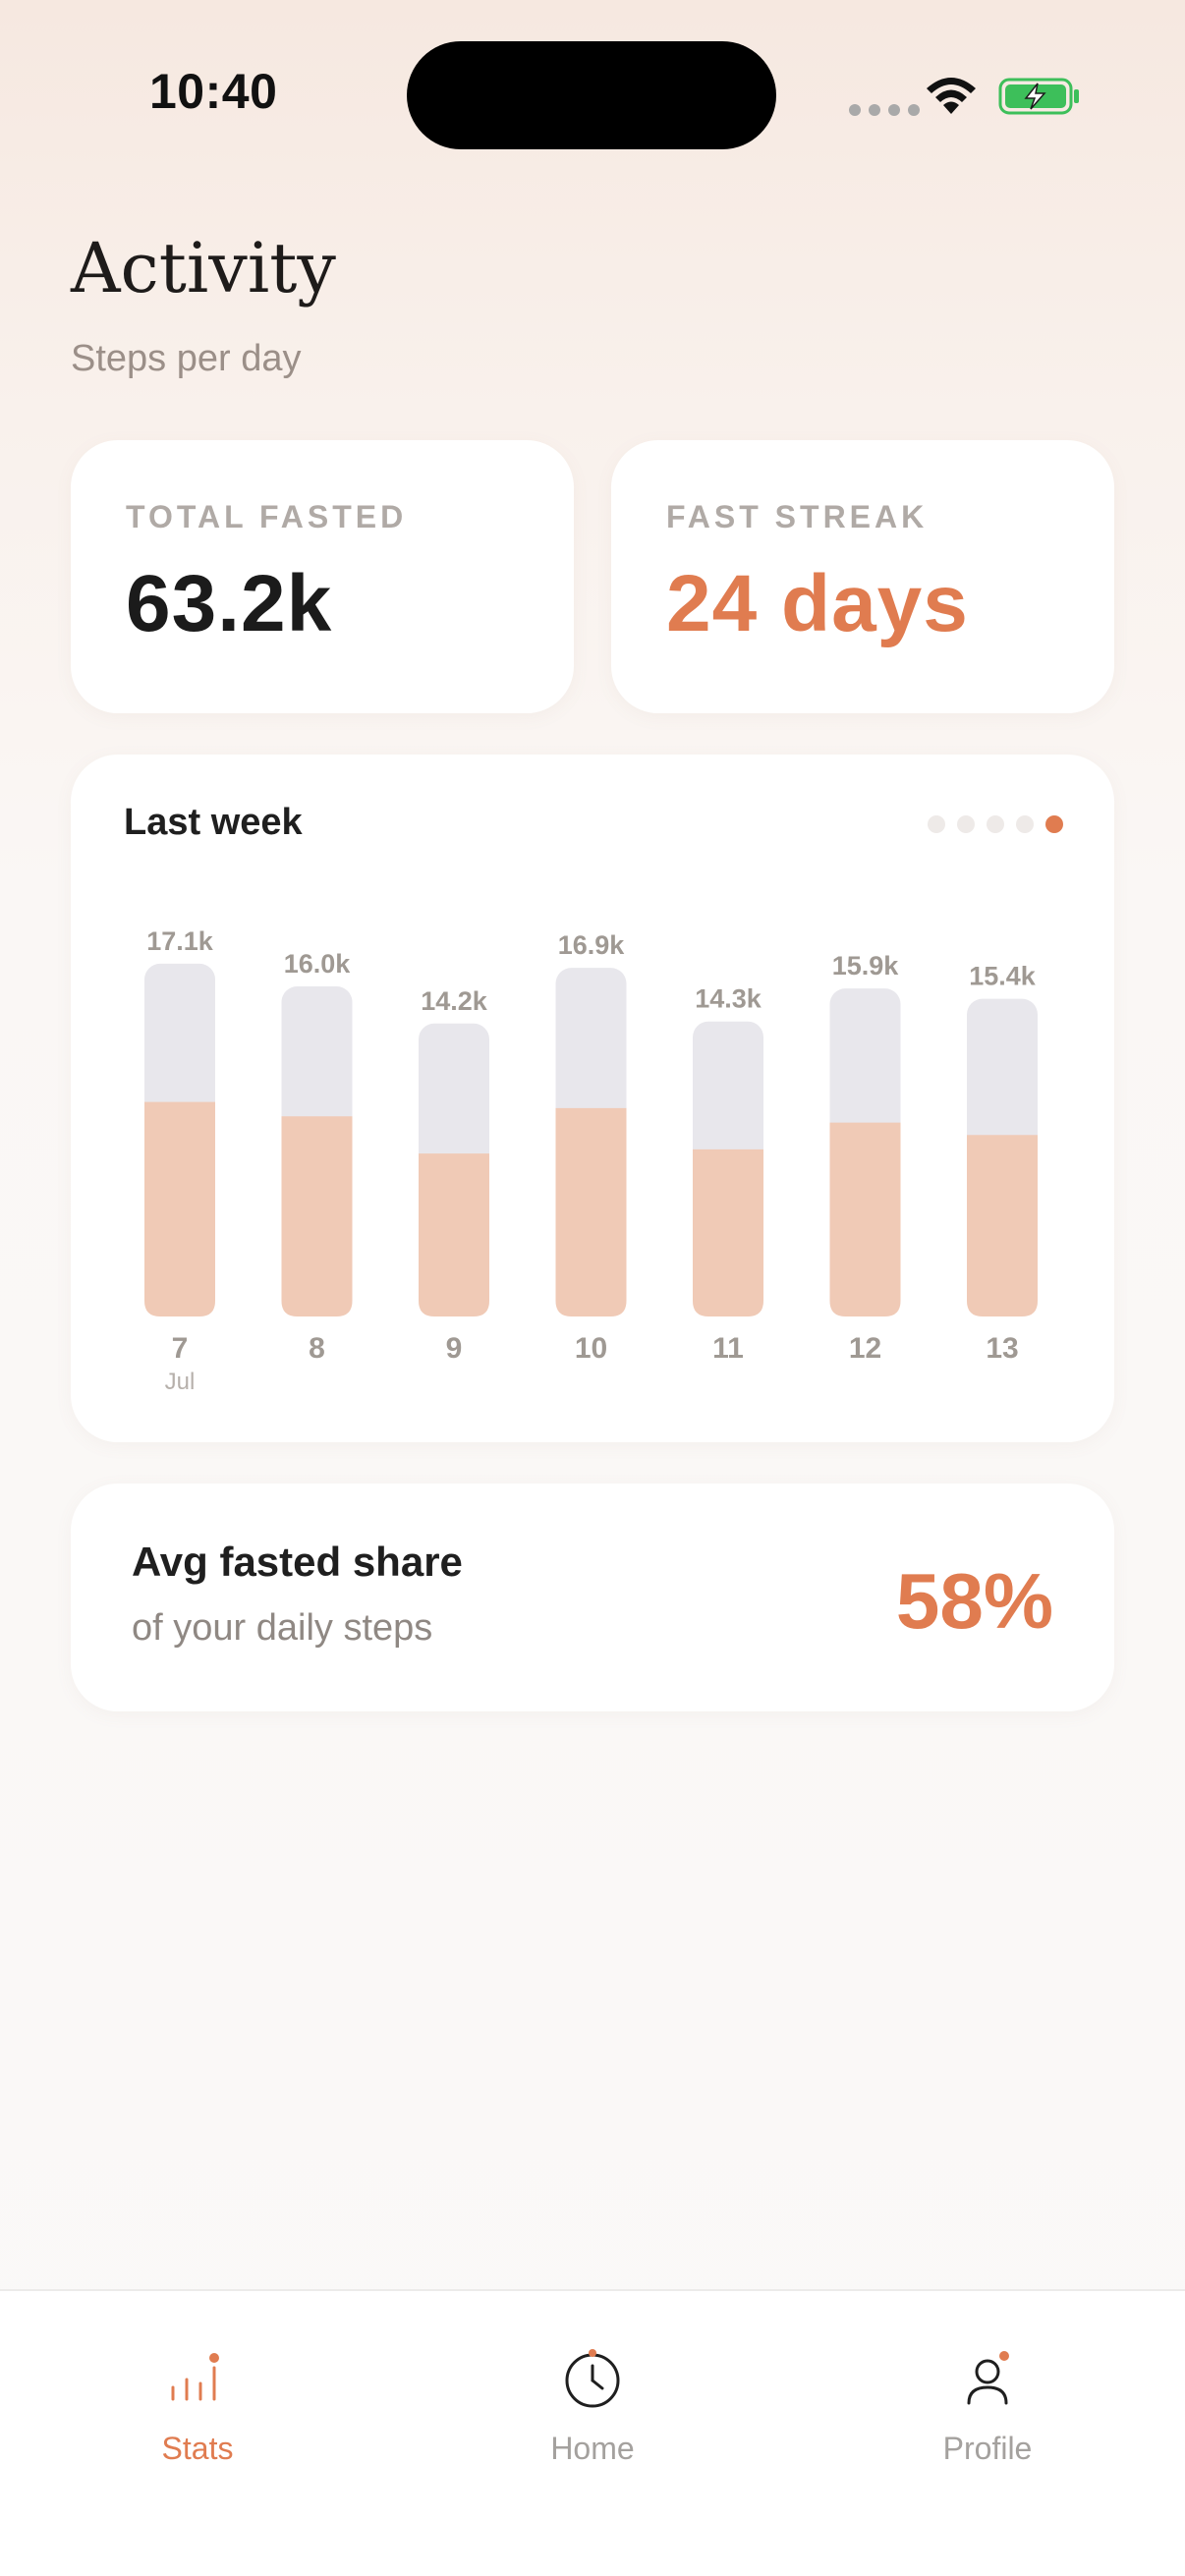 This screenshot has width=1185, height=2576. Describe the element at coordinates (455, 1348) in the screenshot. I see `x-tick-label: 9` at that location.